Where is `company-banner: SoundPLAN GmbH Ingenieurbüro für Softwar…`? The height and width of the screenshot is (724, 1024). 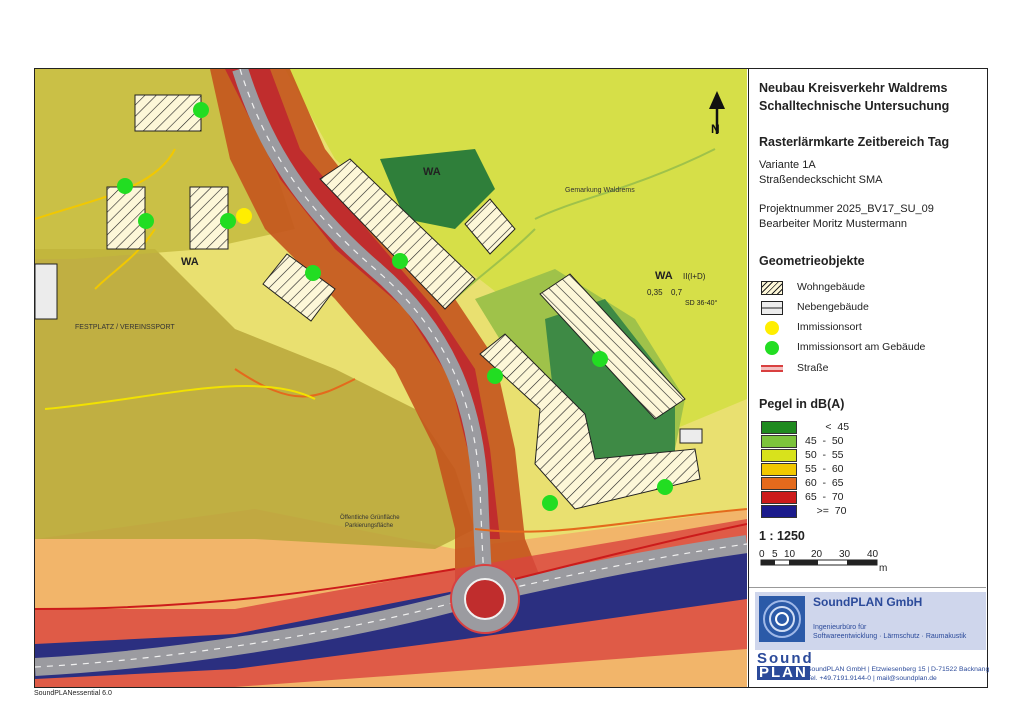
company-banner: SoundPLAN GmbH Ingenieurbüro für Softwar… is located at coordinates (870, 621).